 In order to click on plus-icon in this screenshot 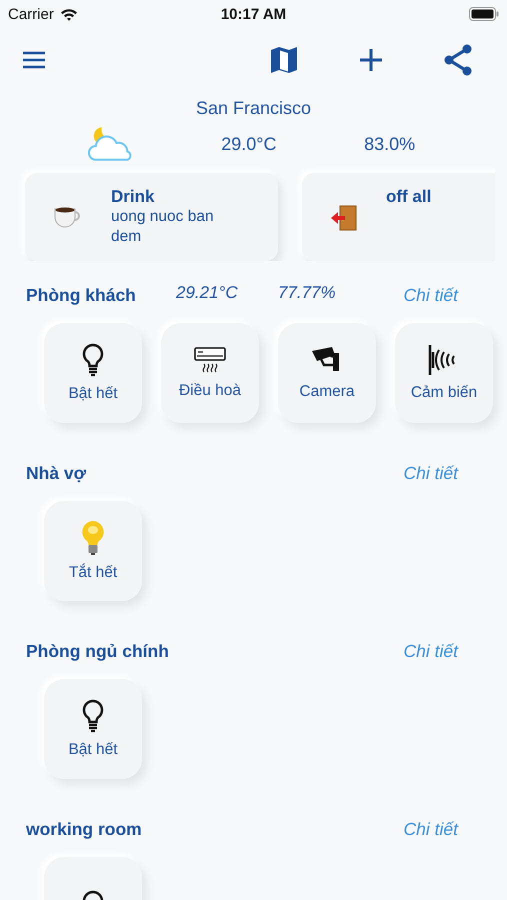, I will do `click(371, 60)`.